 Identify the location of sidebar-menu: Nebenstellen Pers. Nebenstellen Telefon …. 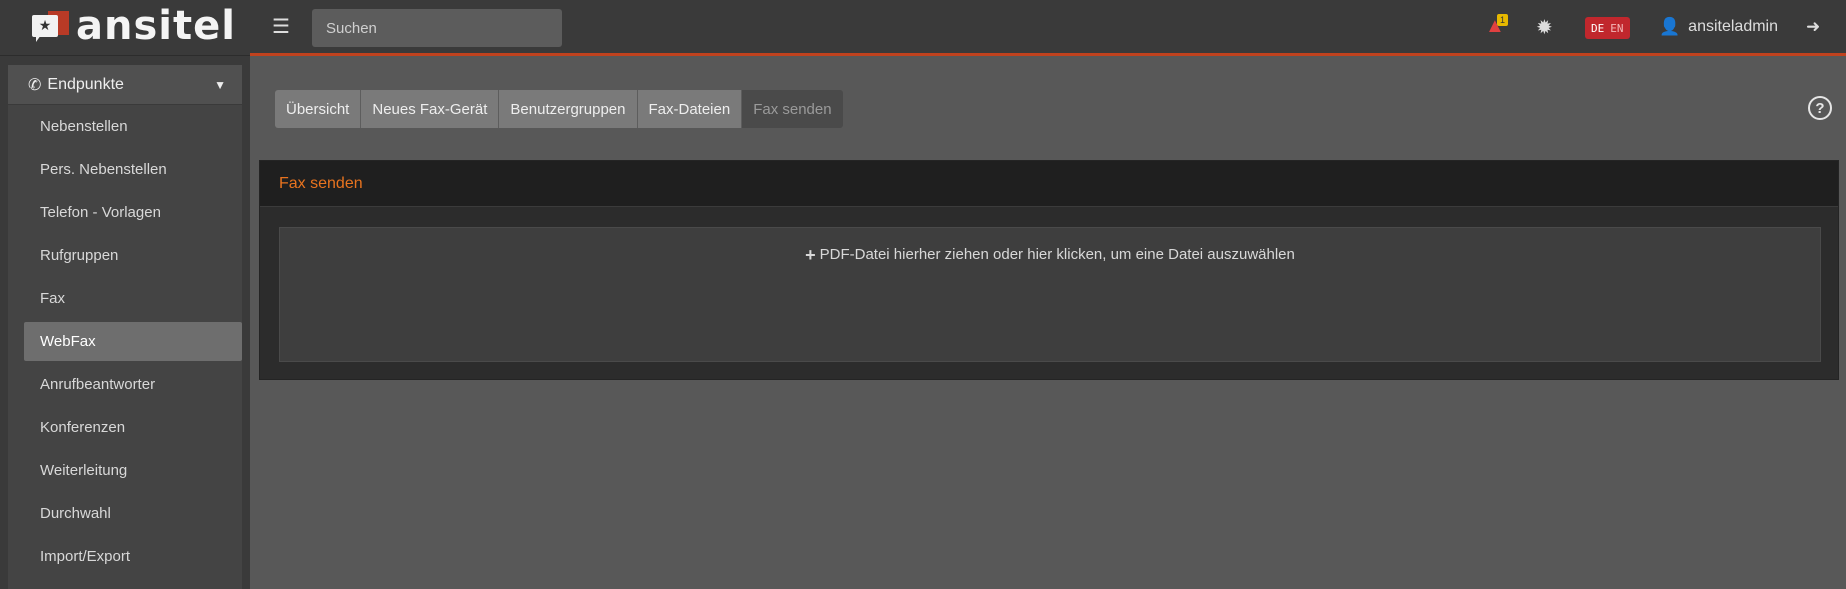
(125, 340).